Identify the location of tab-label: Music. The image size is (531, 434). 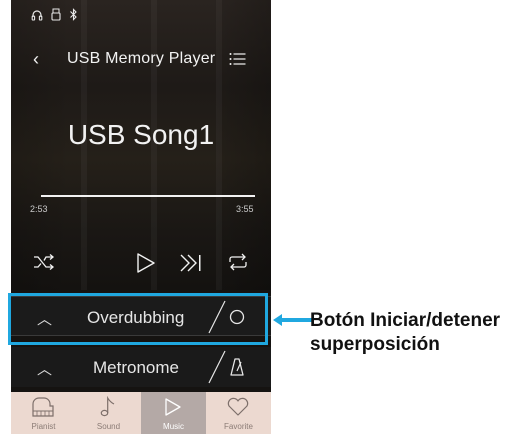
(173, 426).